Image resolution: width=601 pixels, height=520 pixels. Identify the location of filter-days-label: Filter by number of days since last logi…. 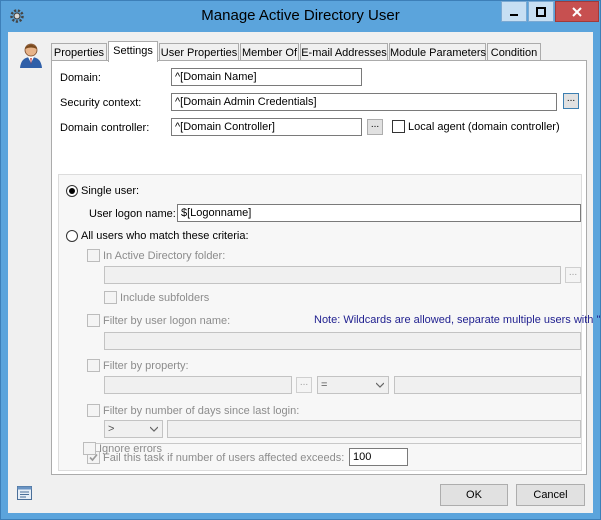
(201, 411).